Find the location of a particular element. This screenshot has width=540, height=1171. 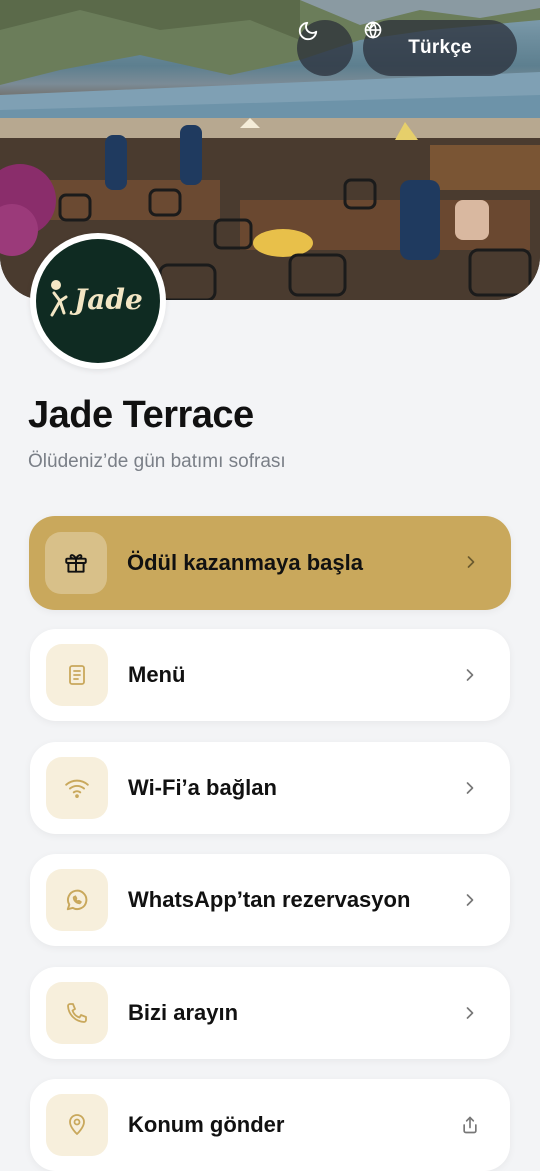

logo-avatar: Jade is located at coordinates (98, 301).